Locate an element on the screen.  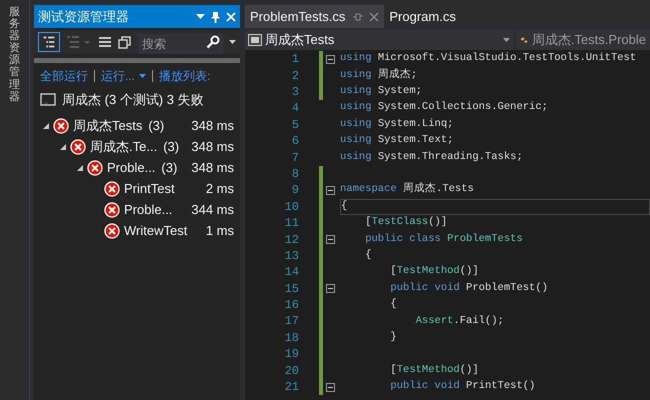
line-number: 5 is located at coordinates (294, 125).